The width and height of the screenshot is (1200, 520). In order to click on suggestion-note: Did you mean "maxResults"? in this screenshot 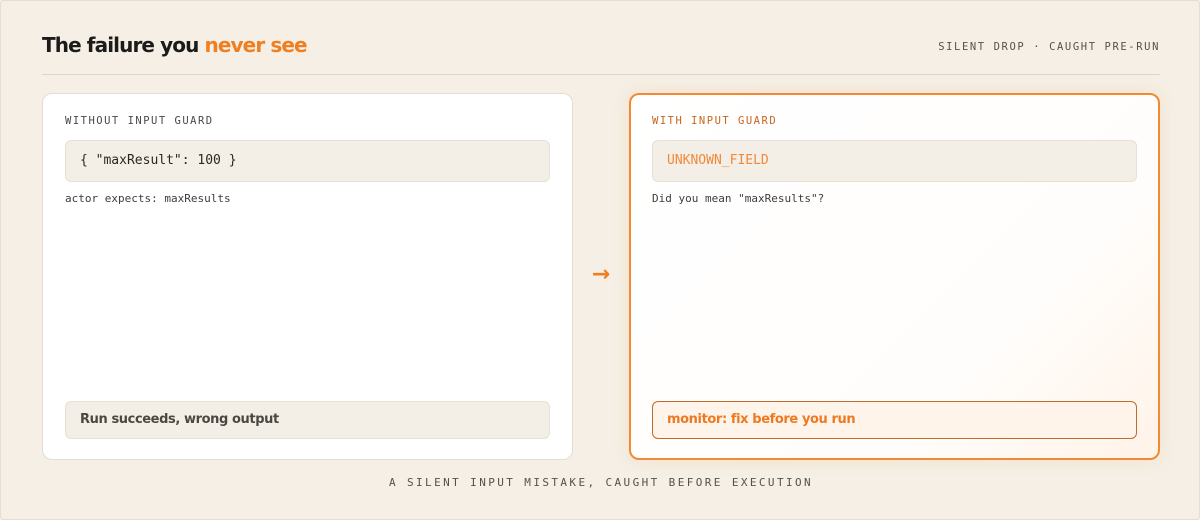, I will do `click(738, 198)`.